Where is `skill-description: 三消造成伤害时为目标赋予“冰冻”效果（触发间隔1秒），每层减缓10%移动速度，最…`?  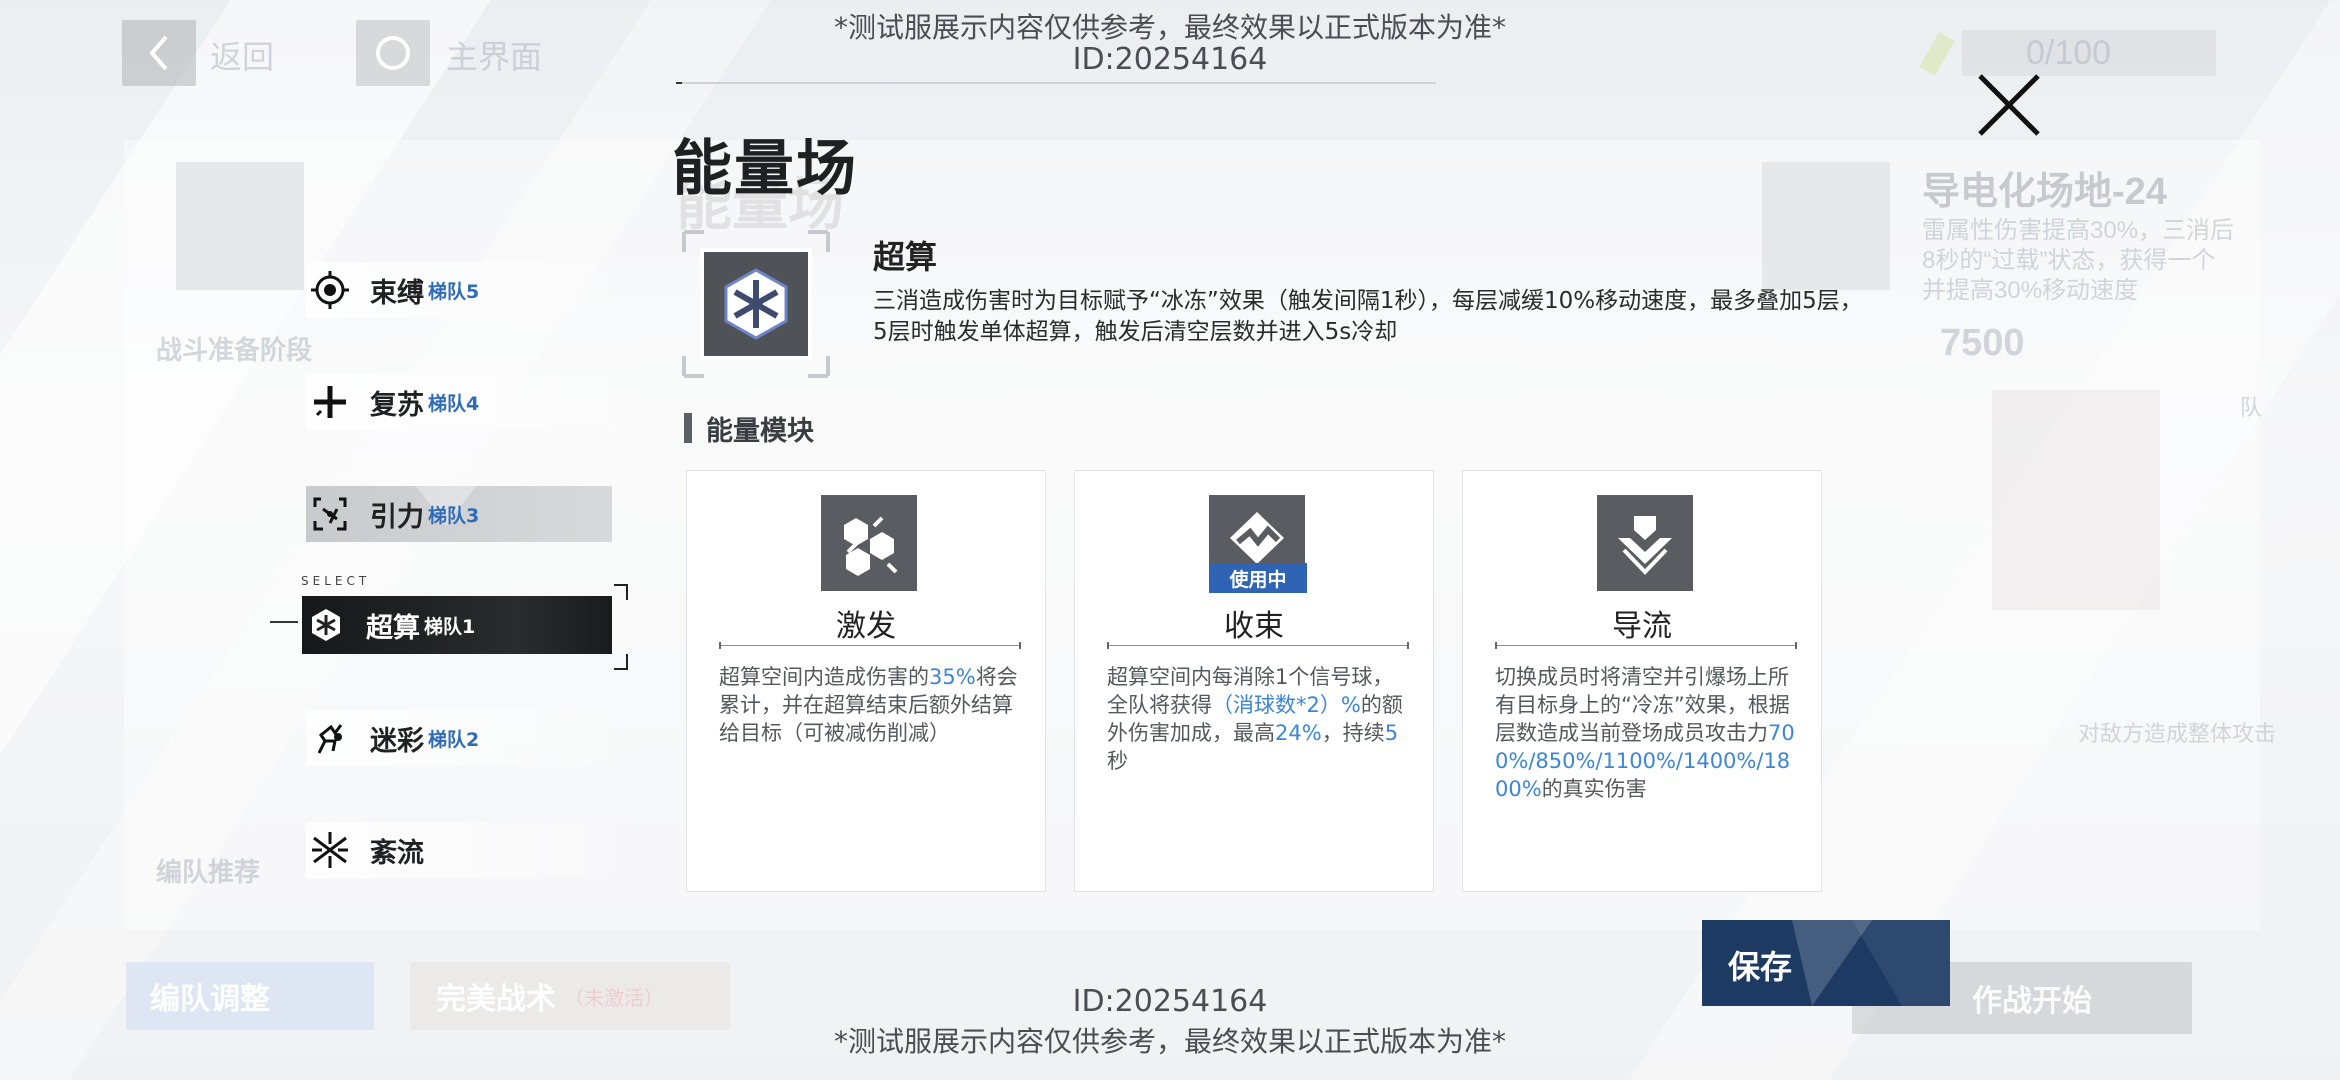
skill-description: 三消造成伤害时为目标赋予“冰冻”效果（触发间隔1秒），每层减缓10%移动速度，最… is located at coordinates (1368, 316).